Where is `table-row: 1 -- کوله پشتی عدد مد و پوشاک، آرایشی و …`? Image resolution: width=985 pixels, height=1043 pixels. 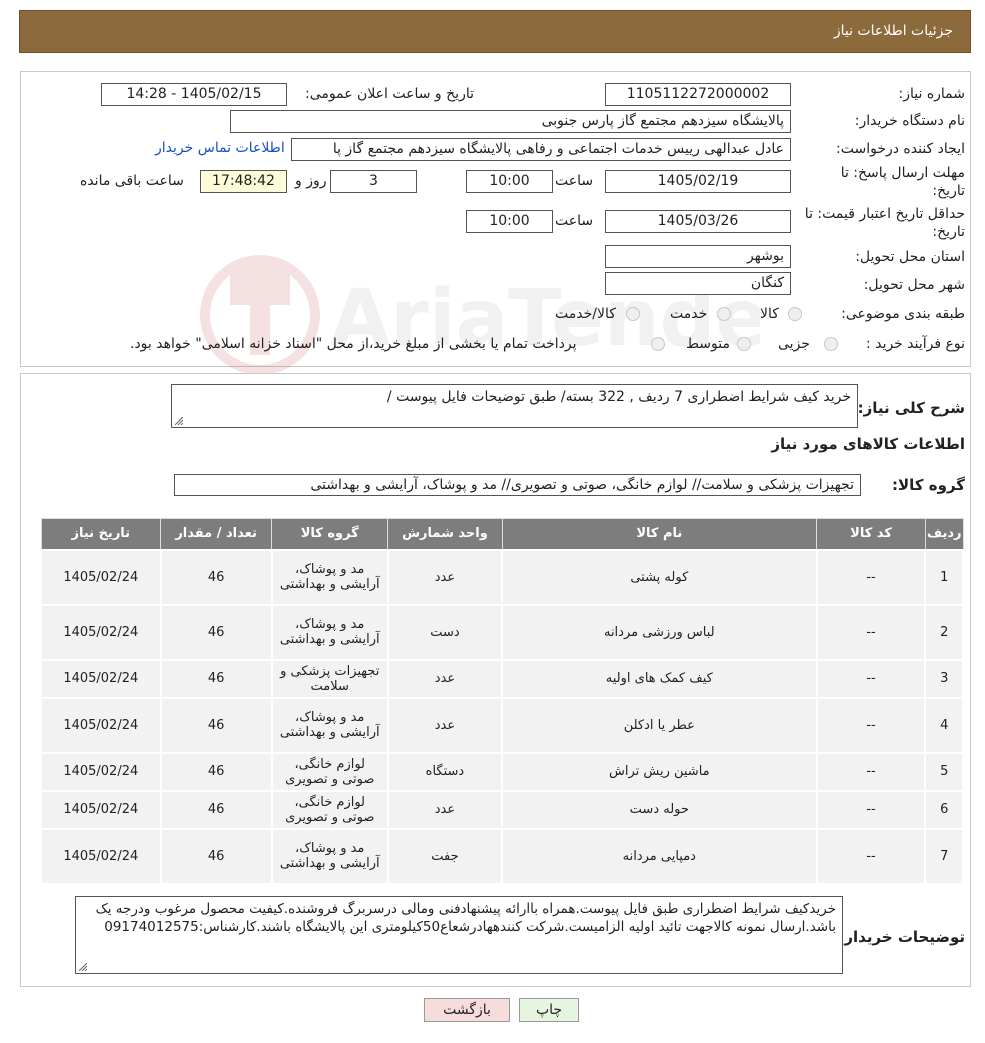
table-row: 1 -- کوله پشتی عدد مد و پوشاک، آرایشی و … is located at coordinates (502, 577).